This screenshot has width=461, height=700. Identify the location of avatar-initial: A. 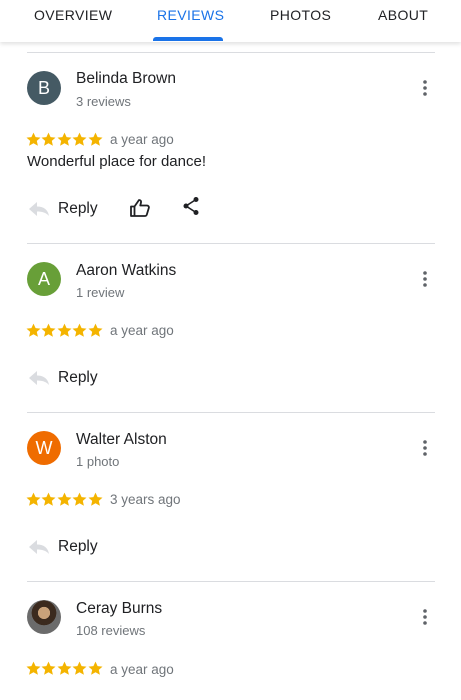
(43, 278).